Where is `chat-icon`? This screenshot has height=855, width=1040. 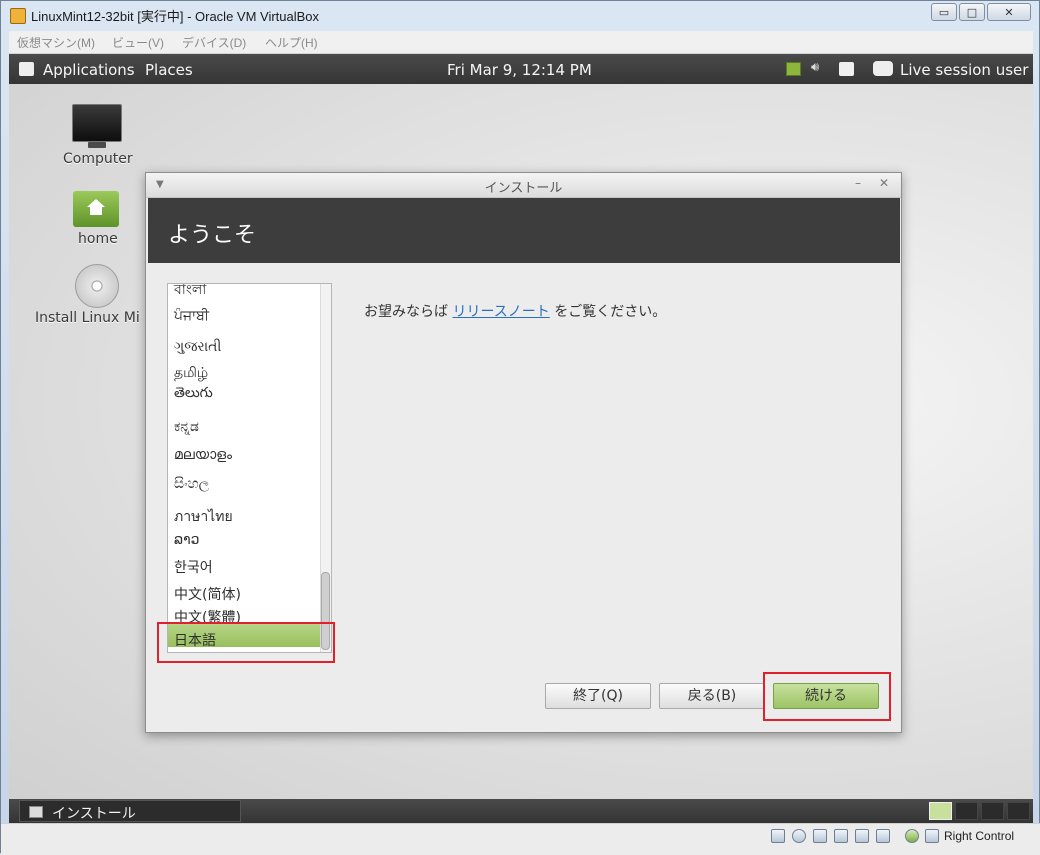
chat-icon is located at coordinates (883, 68).